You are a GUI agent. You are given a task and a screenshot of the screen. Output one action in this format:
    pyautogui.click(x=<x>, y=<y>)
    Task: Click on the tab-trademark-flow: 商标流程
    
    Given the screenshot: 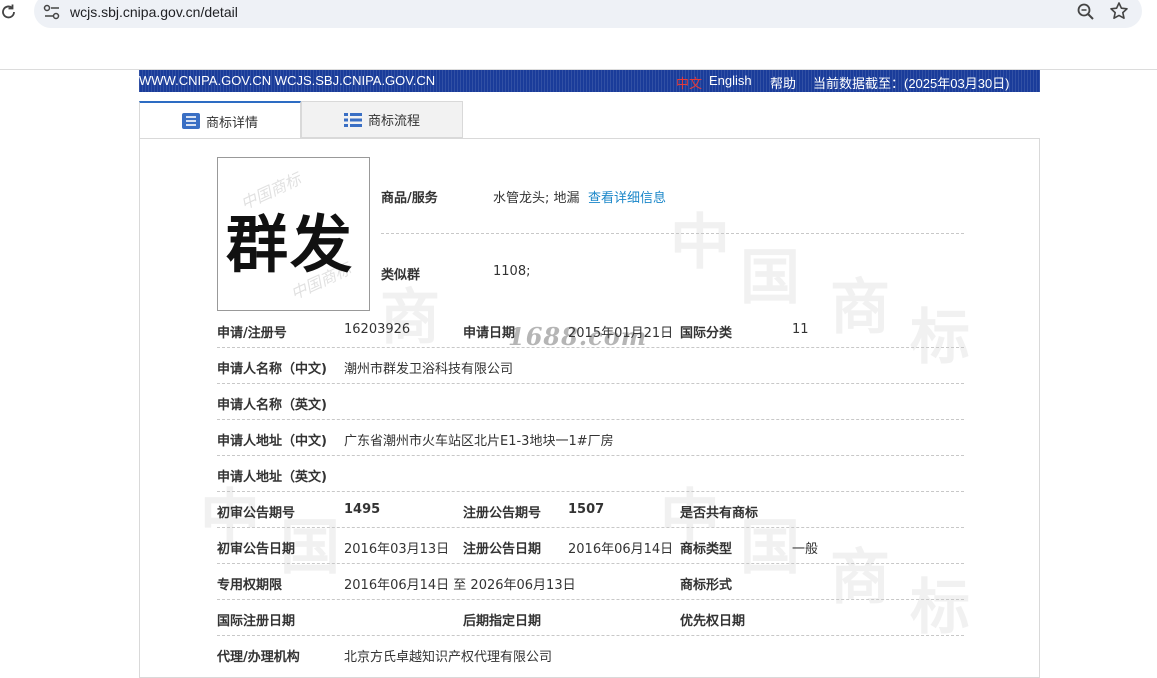 What is the action you would take?
    pyautogui.click(x=382, y=119)
    